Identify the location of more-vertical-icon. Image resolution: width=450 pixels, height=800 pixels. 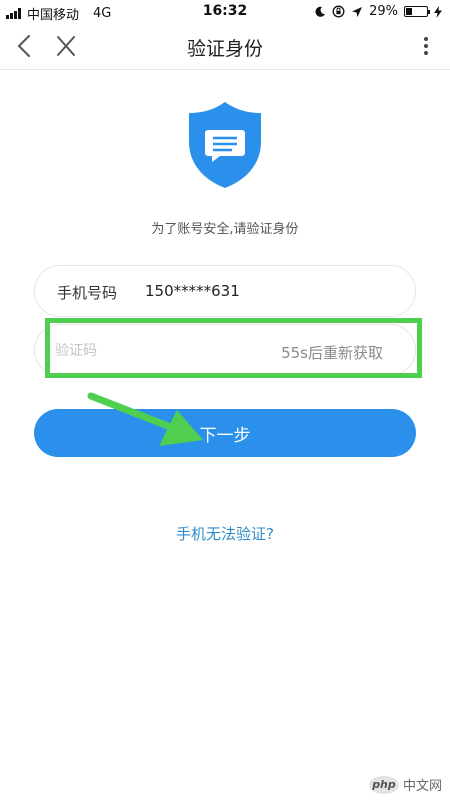
(426, 46).